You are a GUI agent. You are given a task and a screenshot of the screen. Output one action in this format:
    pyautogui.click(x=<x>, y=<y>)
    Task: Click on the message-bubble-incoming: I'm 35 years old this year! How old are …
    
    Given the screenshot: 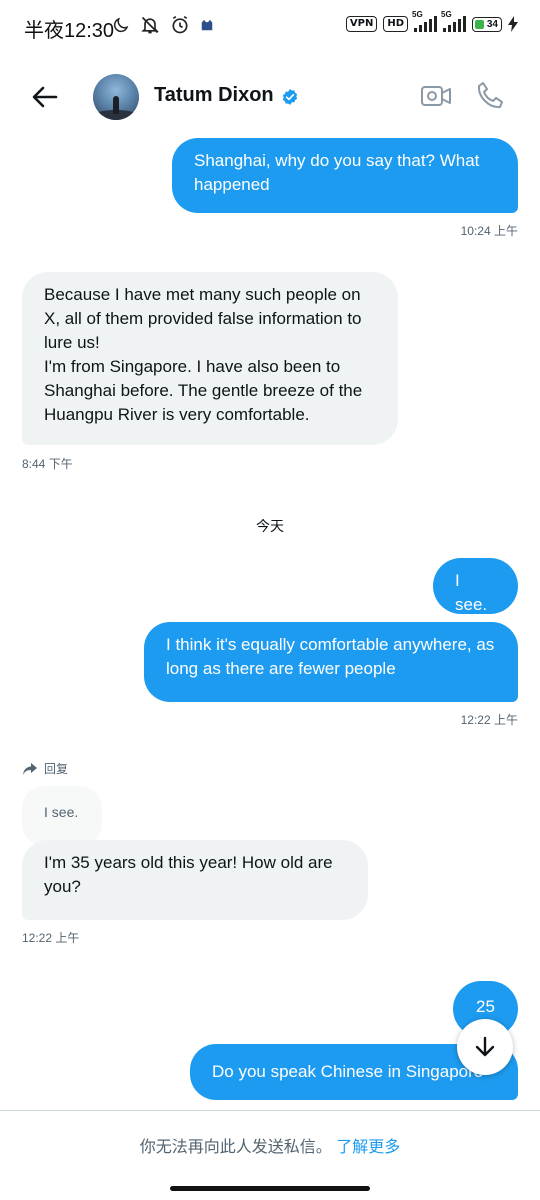 What is the action you would take?
    pyautogui.click(x=195, y=880)
    